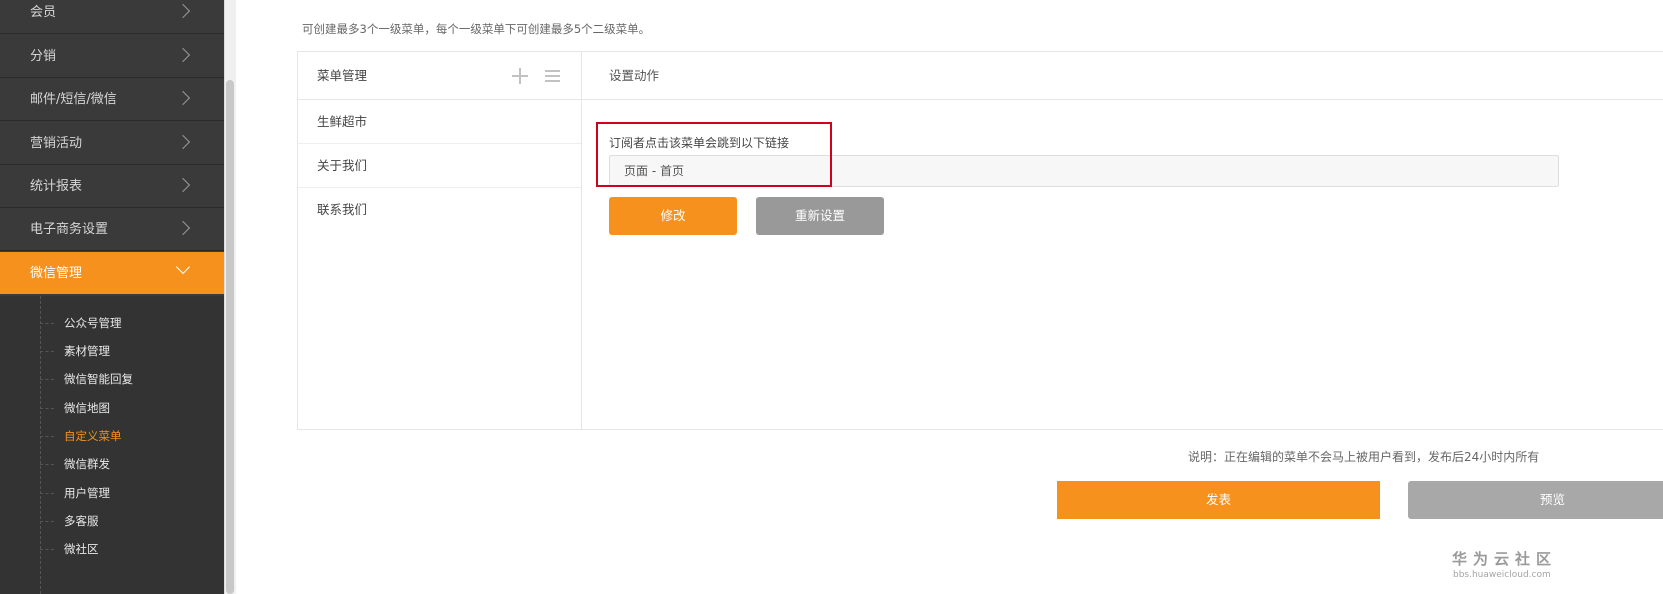  What do you see at coordinates (73, 99) in the screenshot?
I see `sidebar-item-label: 邮件/短信/微信` at bounding box center [73, 99].